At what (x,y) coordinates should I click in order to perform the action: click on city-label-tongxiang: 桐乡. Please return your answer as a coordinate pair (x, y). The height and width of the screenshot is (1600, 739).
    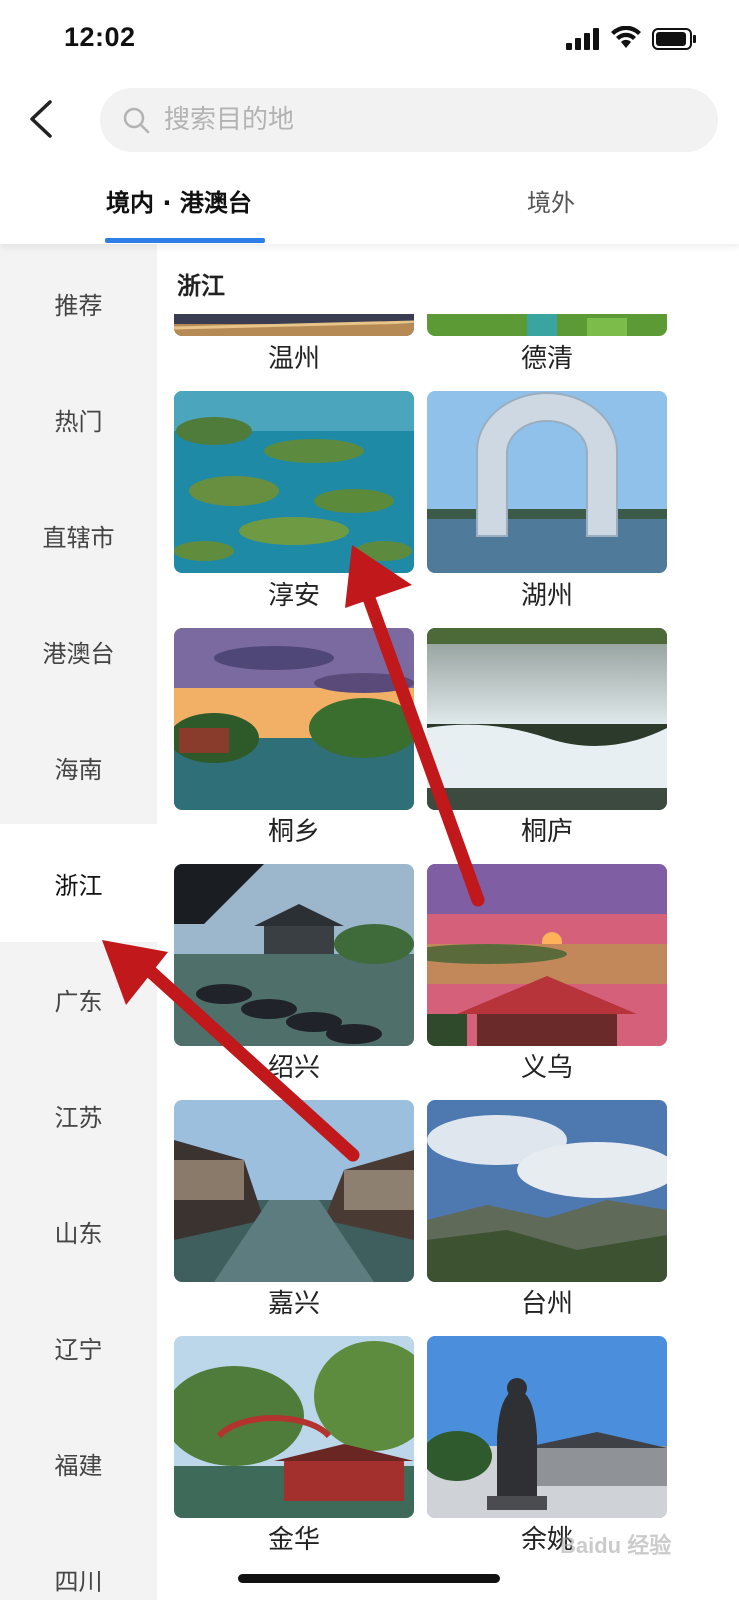
    Looking at the image, I should click on (294, 829).